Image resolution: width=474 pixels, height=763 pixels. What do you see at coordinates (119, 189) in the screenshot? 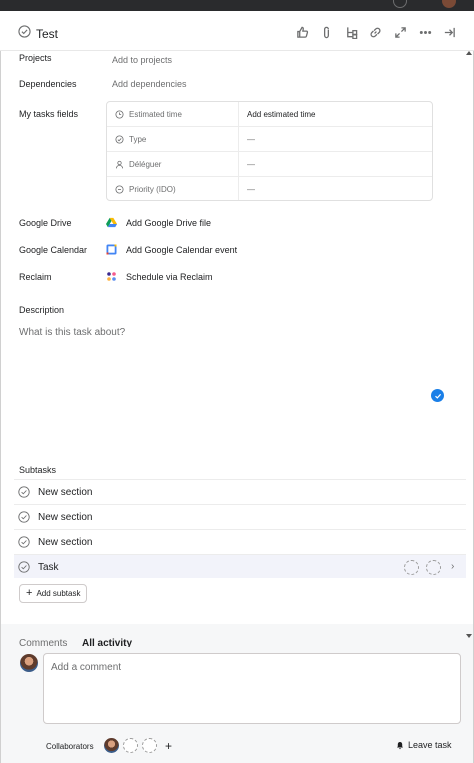
I see `priority-icon` at bounding box center [119, 189].